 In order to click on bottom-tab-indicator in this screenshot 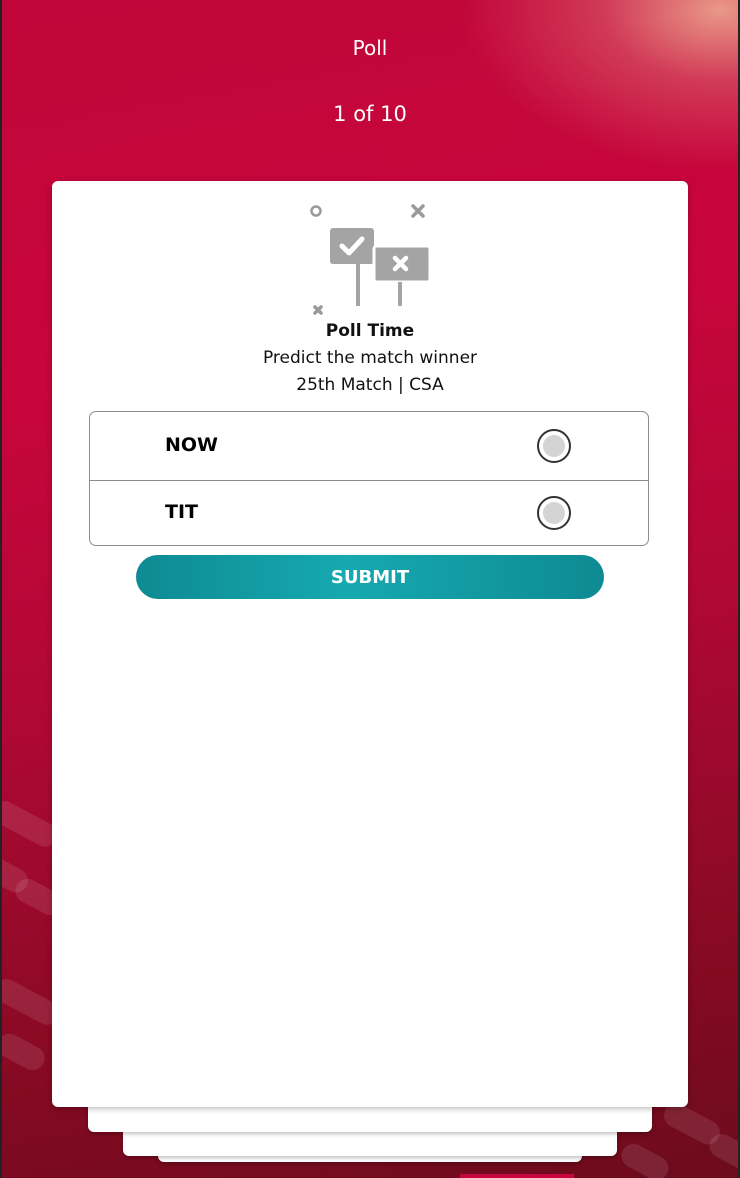, I will do `click(517, 1176)`.